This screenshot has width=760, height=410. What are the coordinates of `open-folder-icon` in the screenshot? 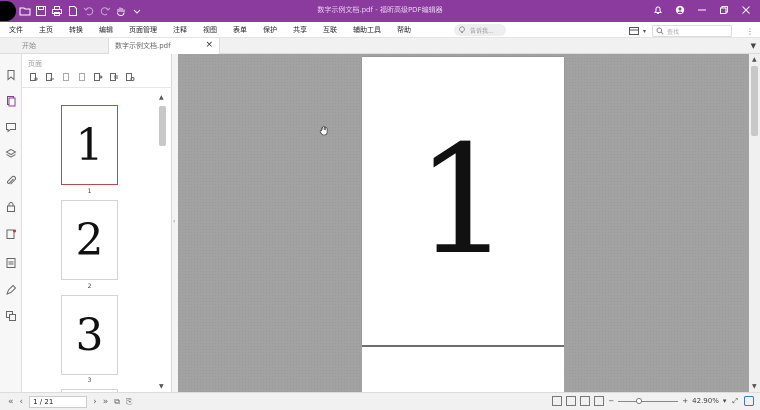 It's located at (25, 11).